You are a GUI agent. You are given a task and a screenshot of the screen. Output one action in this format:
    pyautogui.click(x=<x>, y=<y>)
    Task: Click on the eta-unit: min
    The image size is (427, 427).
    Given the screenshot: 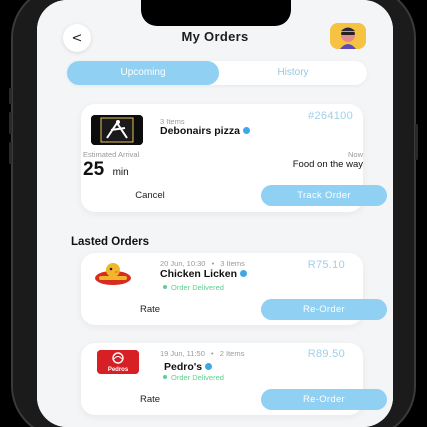 What is the action you would take?
    pyautogui.click(x=120, y=172)
    